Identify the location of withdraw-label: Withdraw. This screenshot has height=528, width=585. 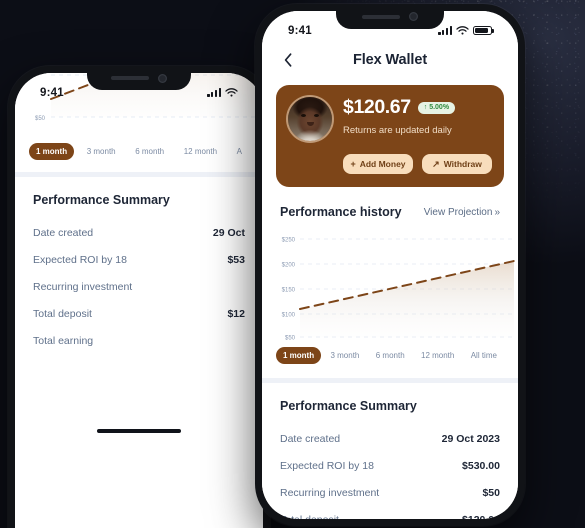
(462, 164).